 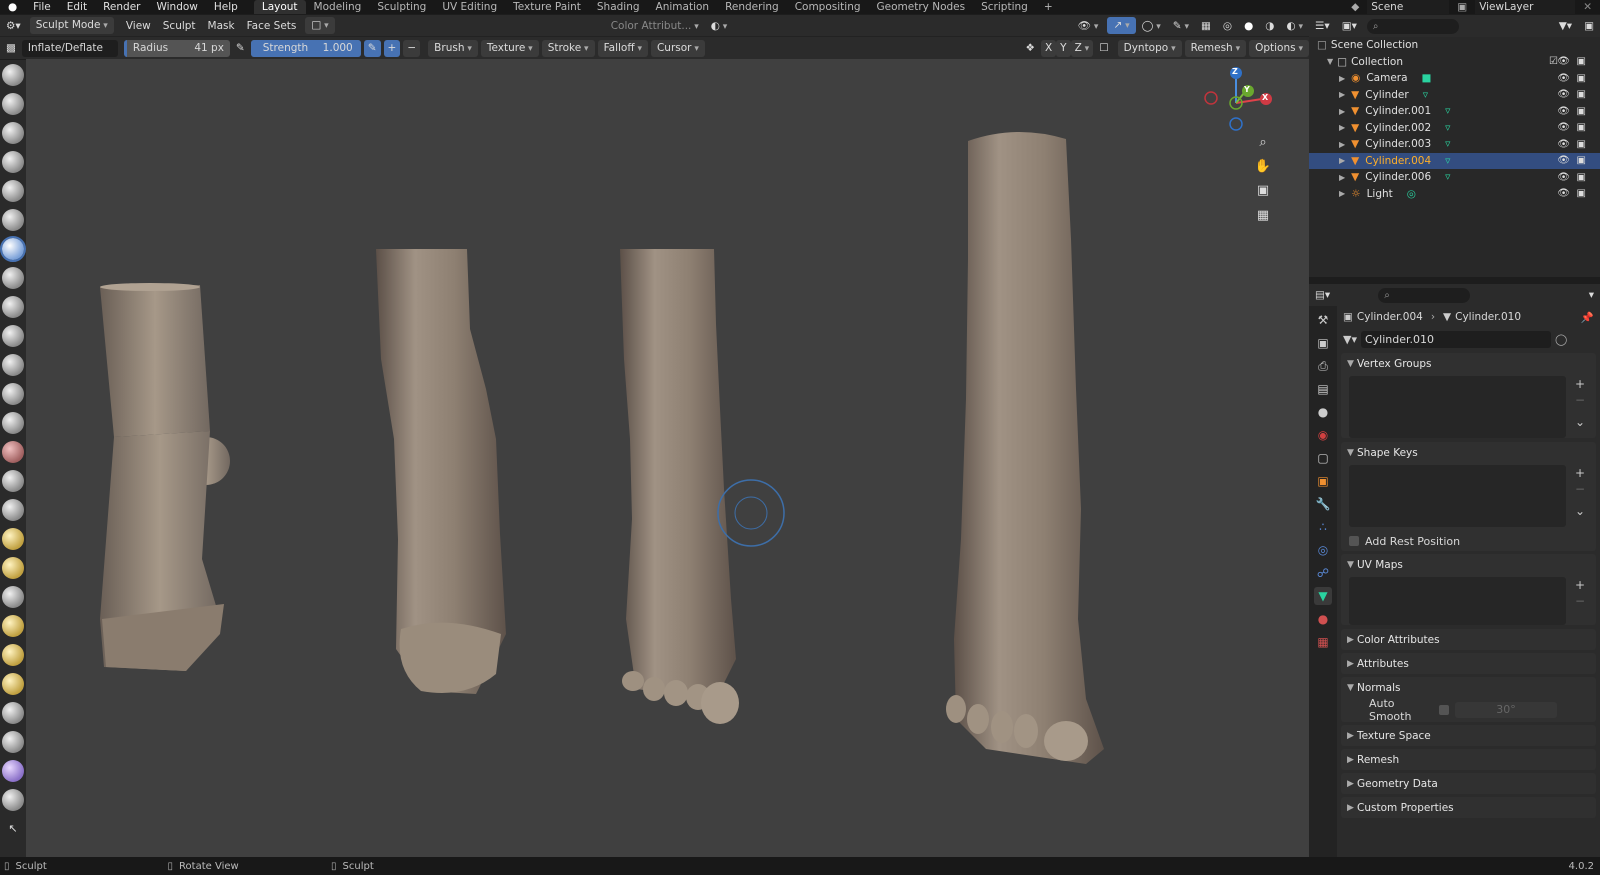 What do you see at coordinates (719, 26) in the screenshot?
I see `shading-color-icon: ◐` at bounding box center [719, 26].